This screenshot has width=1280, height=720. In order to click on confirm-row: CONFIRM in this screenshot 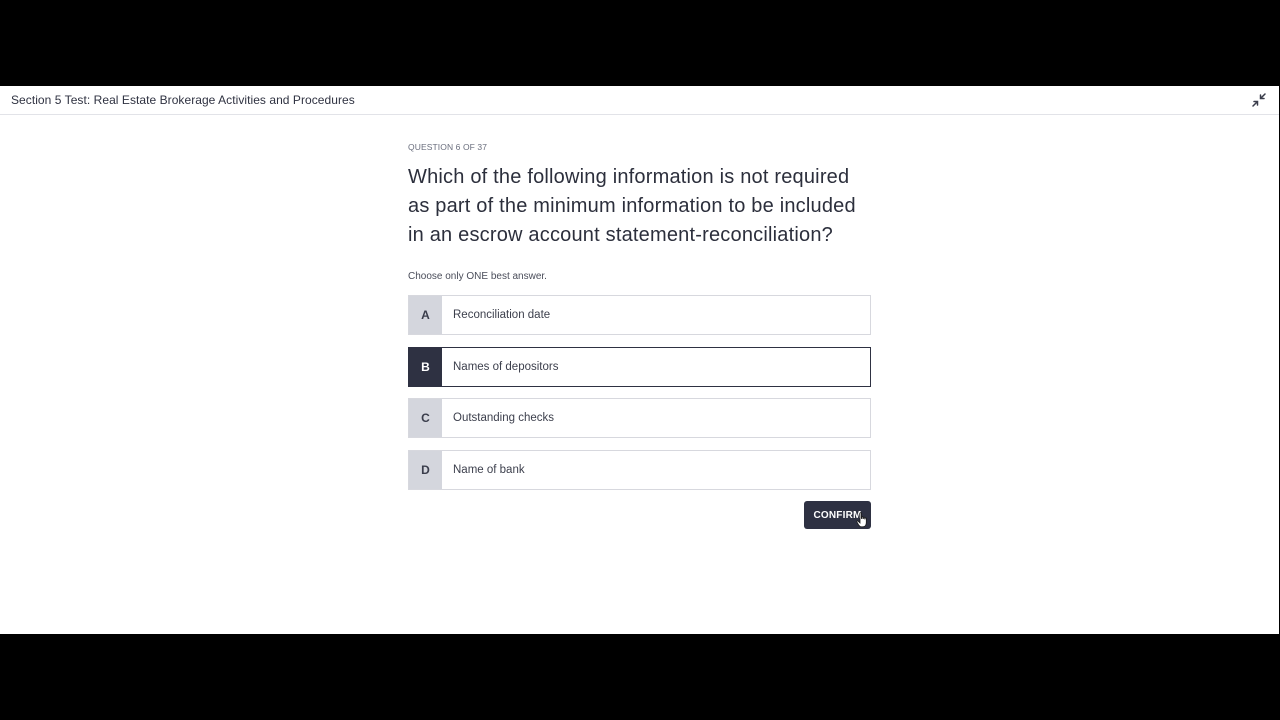, I will do `click(639, 515)`.